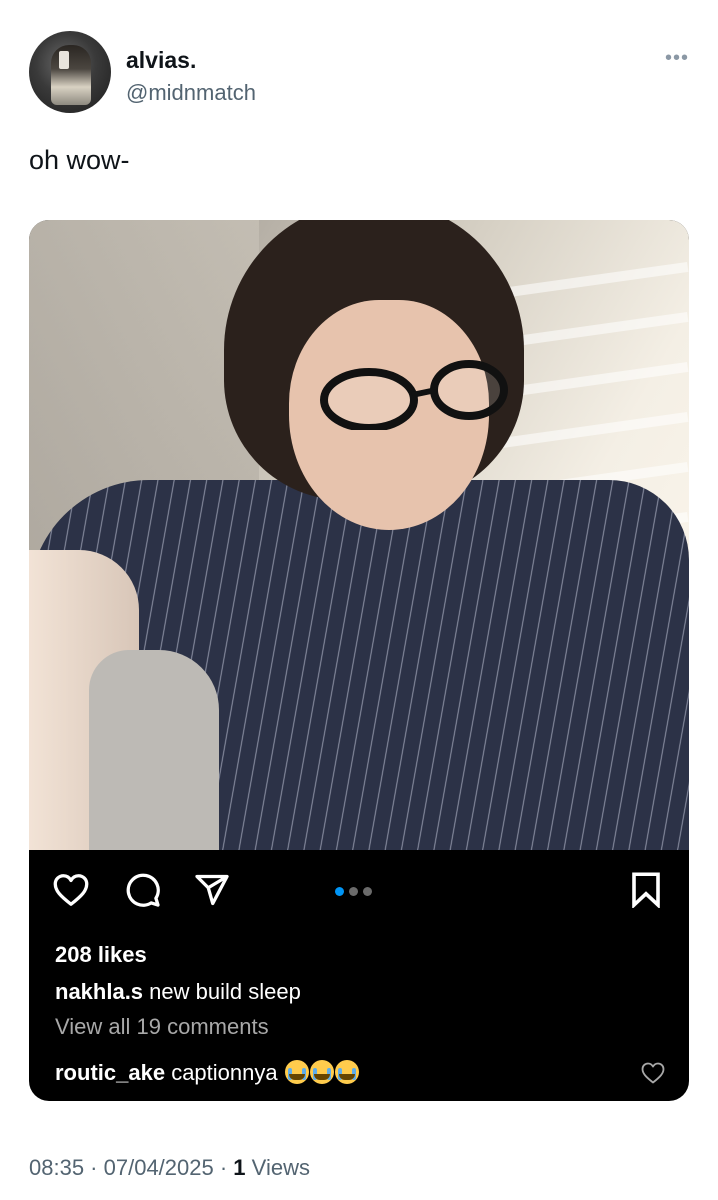 The image size is (718, 1200). Describe the element at coordinates (101, 954) in the screenshot. I see `like-count: 208 likes` at that location.